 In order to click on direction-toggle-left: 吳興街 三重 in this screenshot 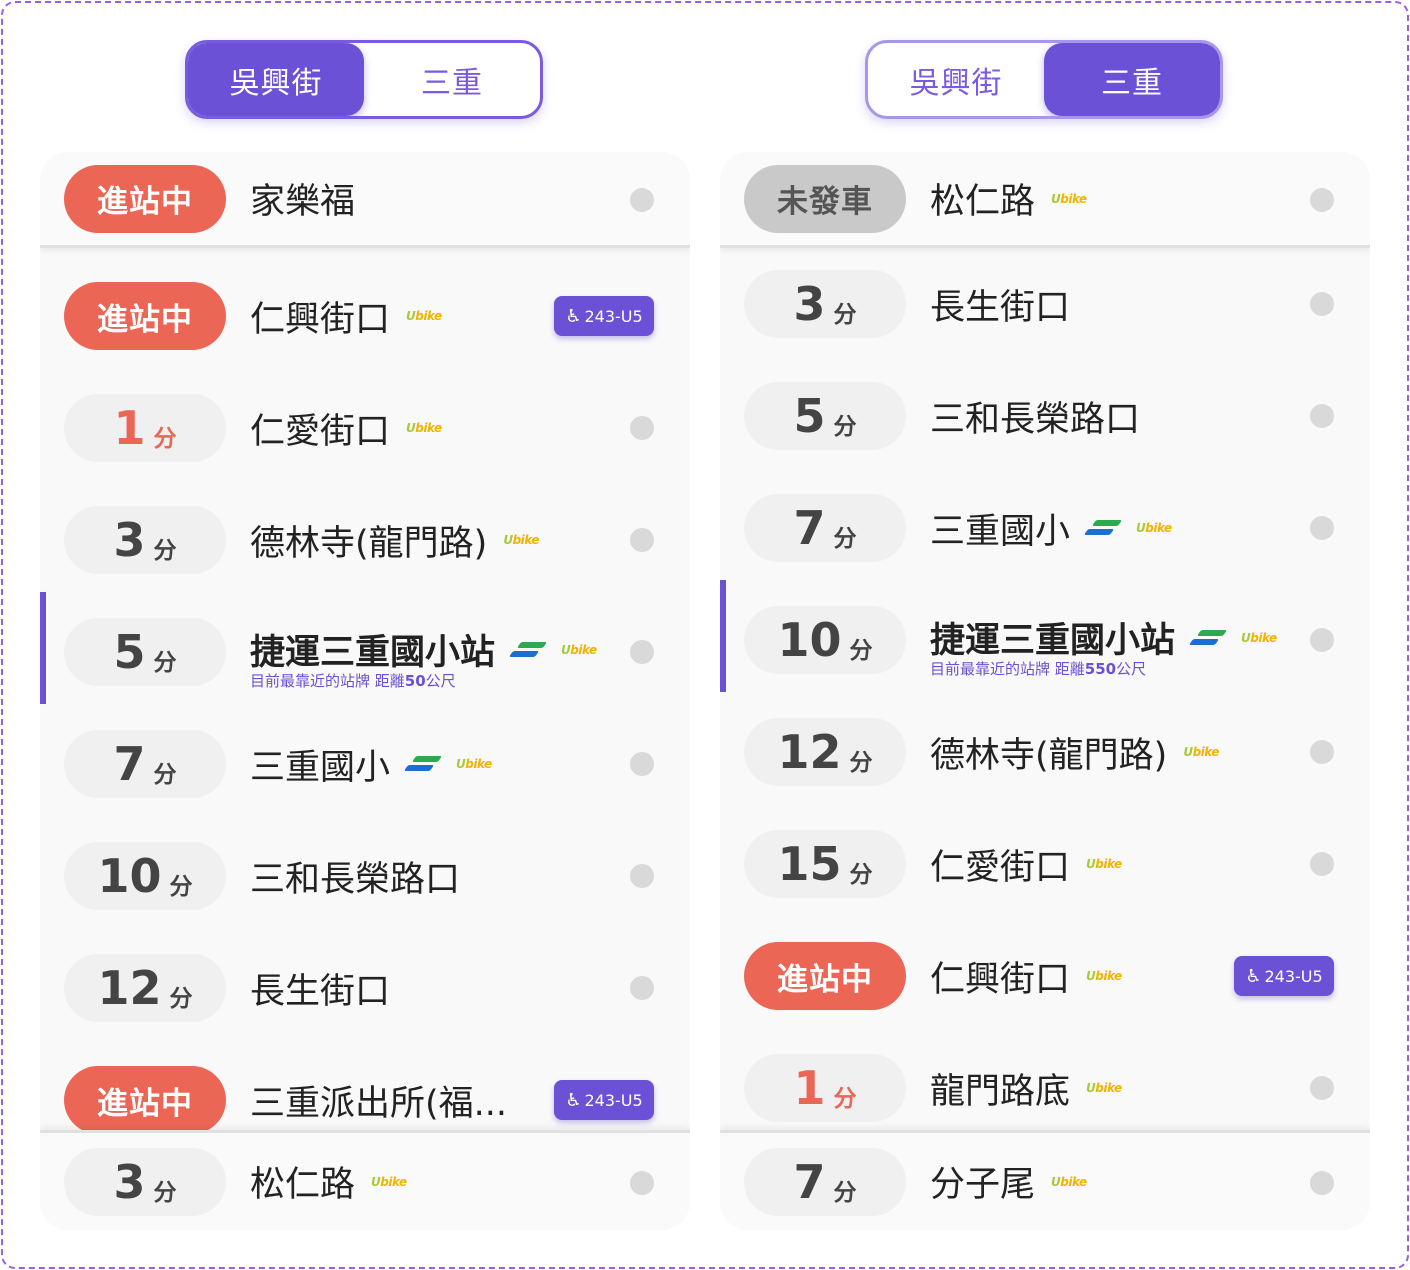, I will do `click(364, 79)`.